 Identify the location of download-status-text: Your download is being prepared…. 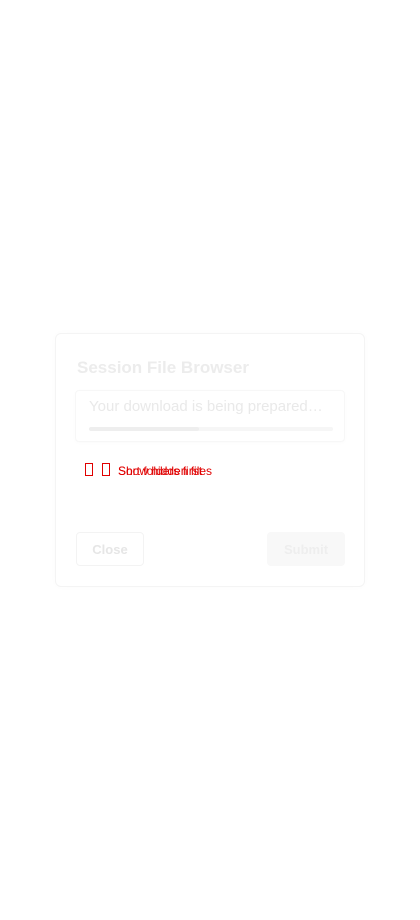
(206, 406).